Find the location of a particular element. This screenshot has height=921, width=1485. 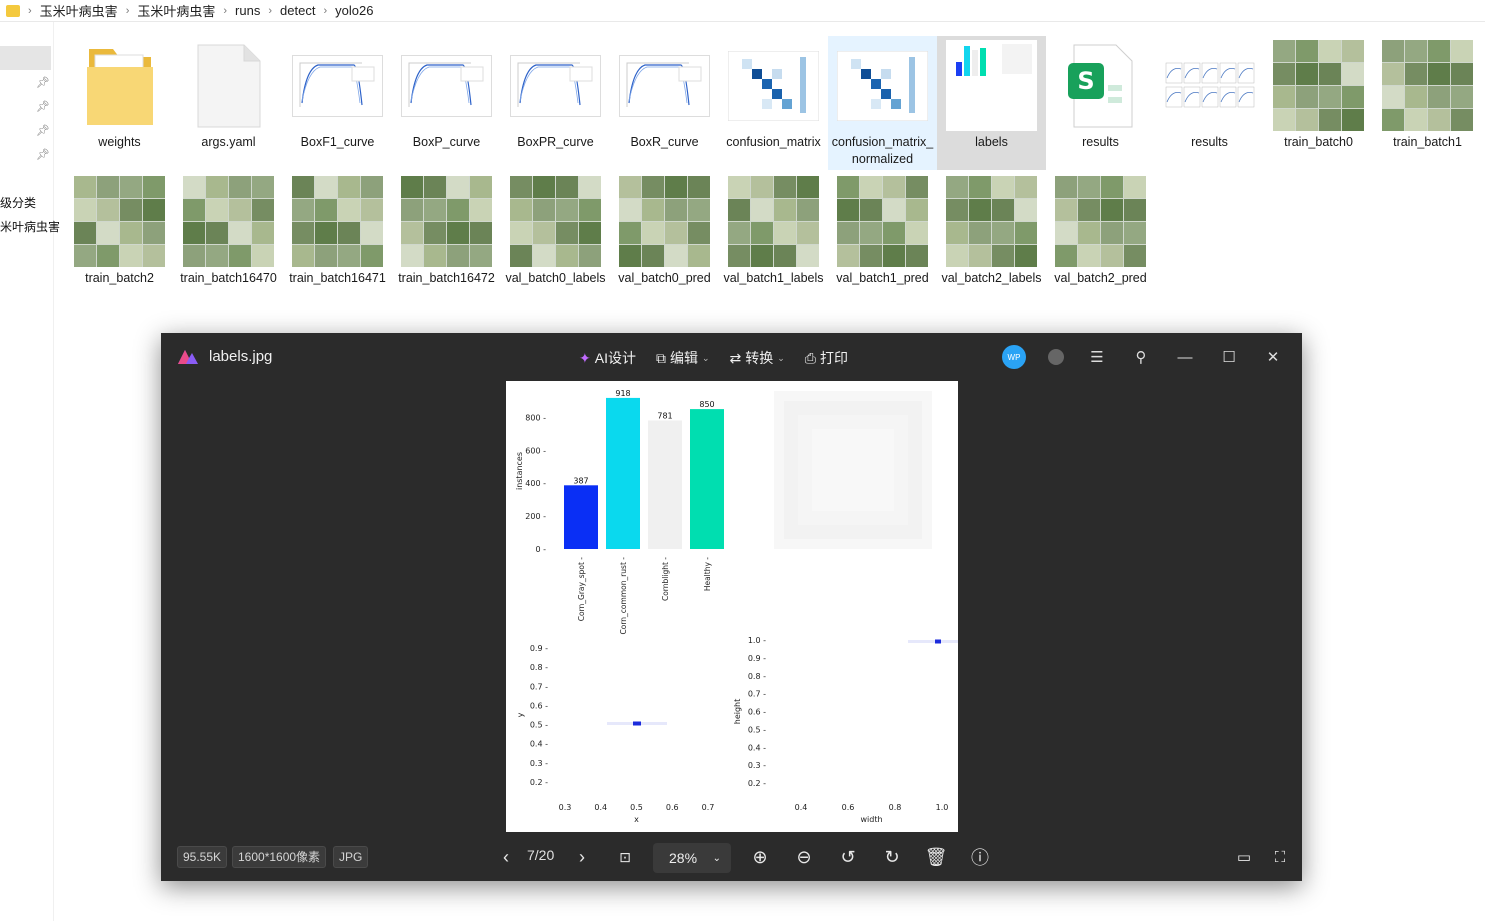

convert-label: 转换 is located at coordinates (759, 358).